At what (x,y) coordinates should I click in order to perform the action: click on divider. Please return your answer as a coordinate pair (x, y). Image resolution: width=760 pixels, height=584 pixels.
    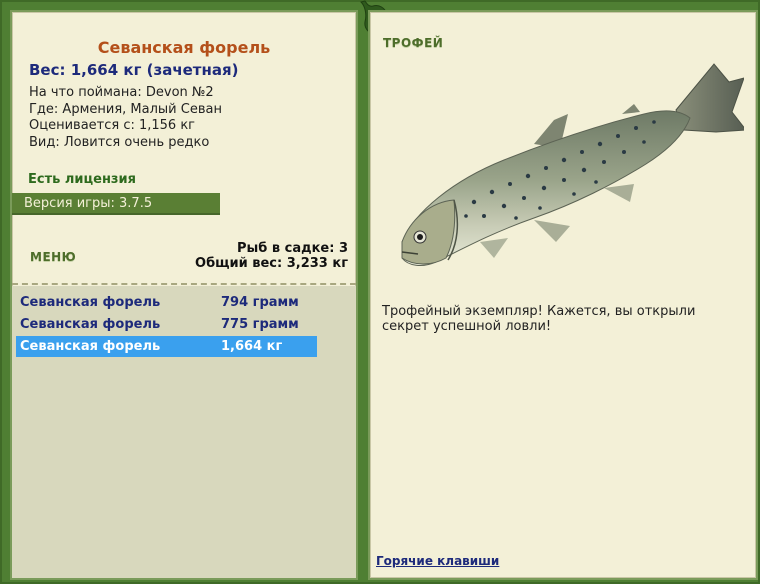
    Looking at the image, I should click on (184, 284).